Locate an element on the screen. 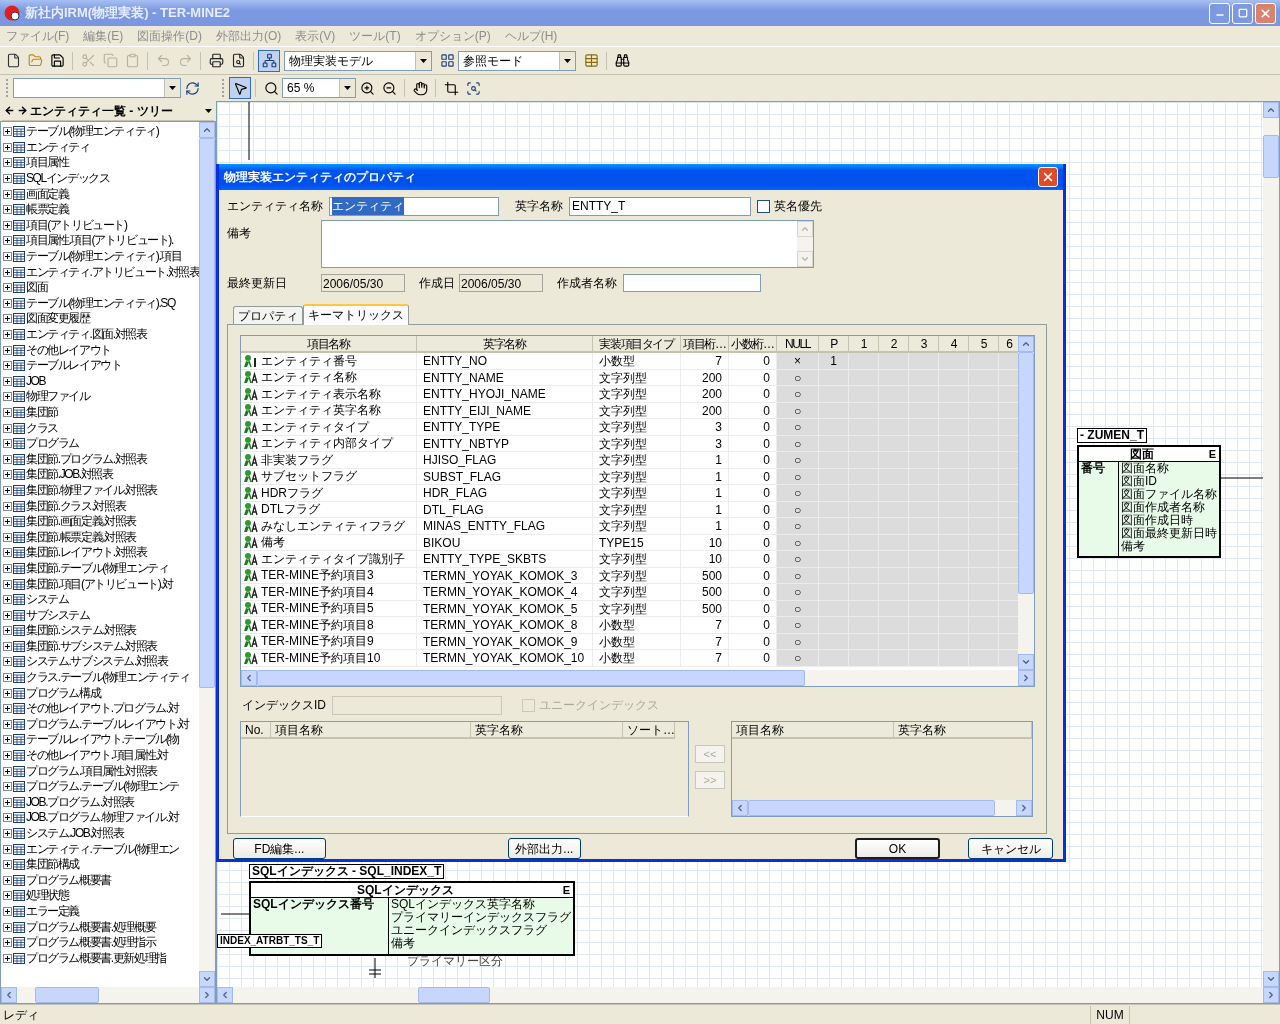 This screenshot has width=1280, height=1024. tree-item: プログラム構成 is located at coordinates (63, 693).